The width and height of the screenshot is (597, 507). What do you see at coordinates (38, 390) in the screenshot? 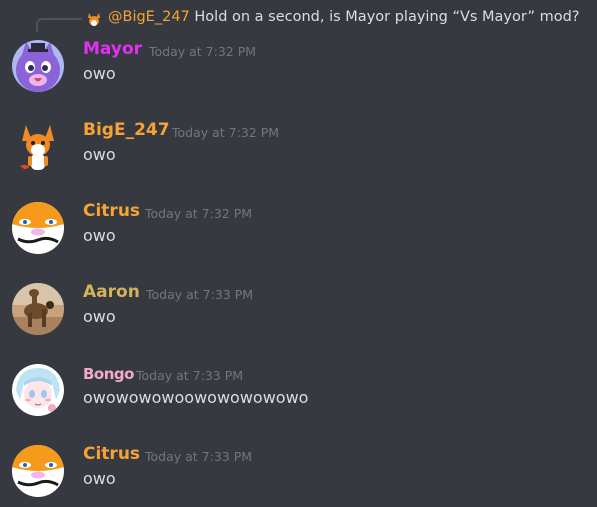
I see `anime-girl-avatar` at bounding box center [38, 390].